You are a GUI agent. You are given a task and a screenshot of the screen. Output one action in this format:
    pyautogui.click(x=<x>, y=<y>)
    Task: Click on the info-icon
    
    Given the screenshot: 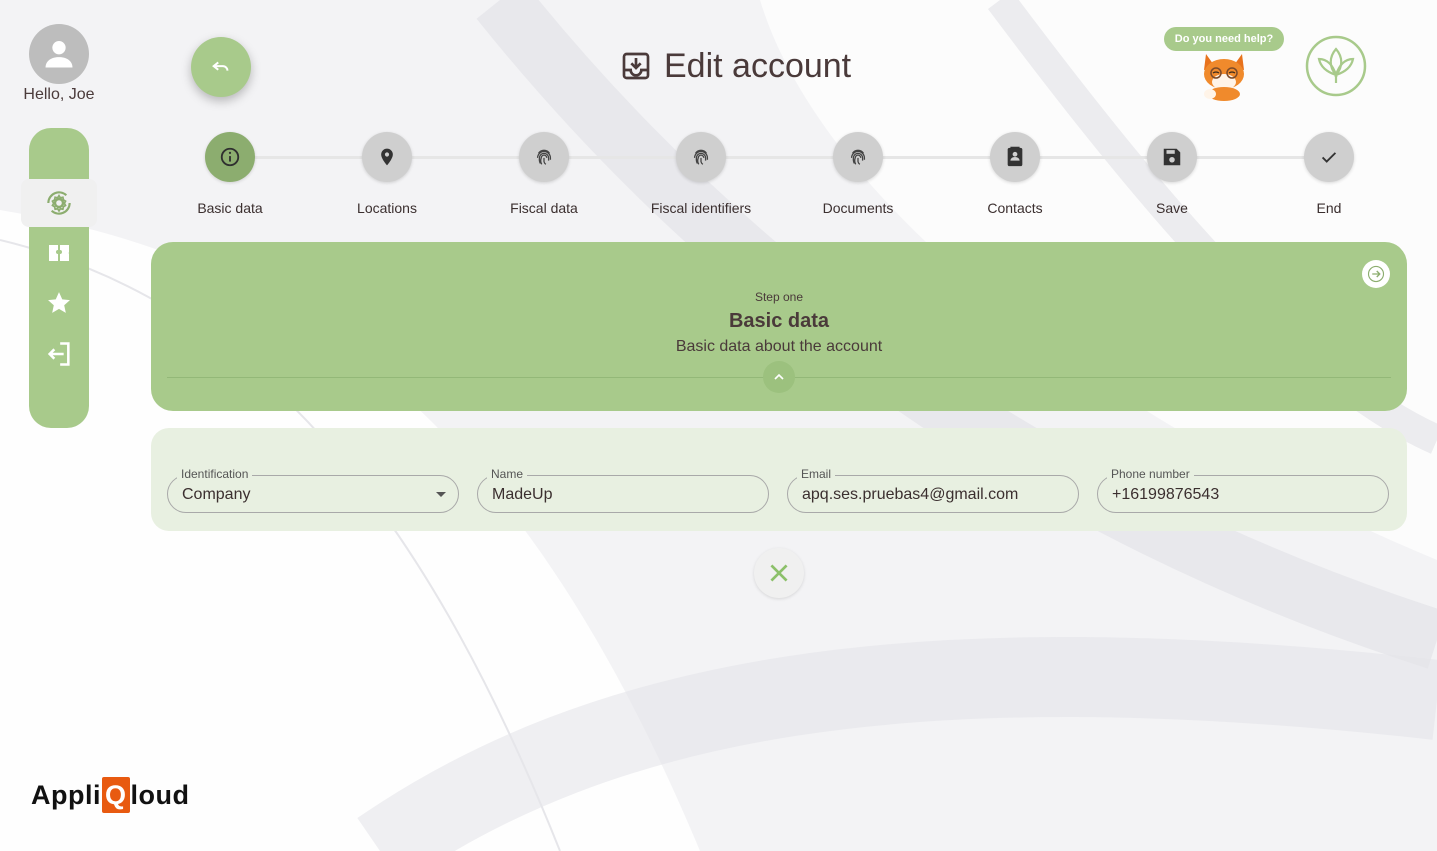 What is the action you would take?
    pyautogui.click(x=230, y=157)
    